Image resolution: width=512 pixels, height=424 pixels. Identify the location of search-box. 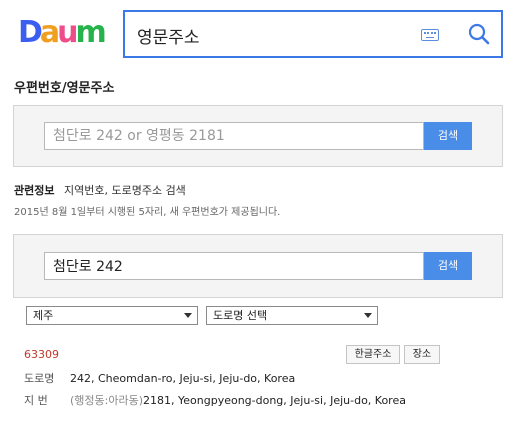
(313, 34).